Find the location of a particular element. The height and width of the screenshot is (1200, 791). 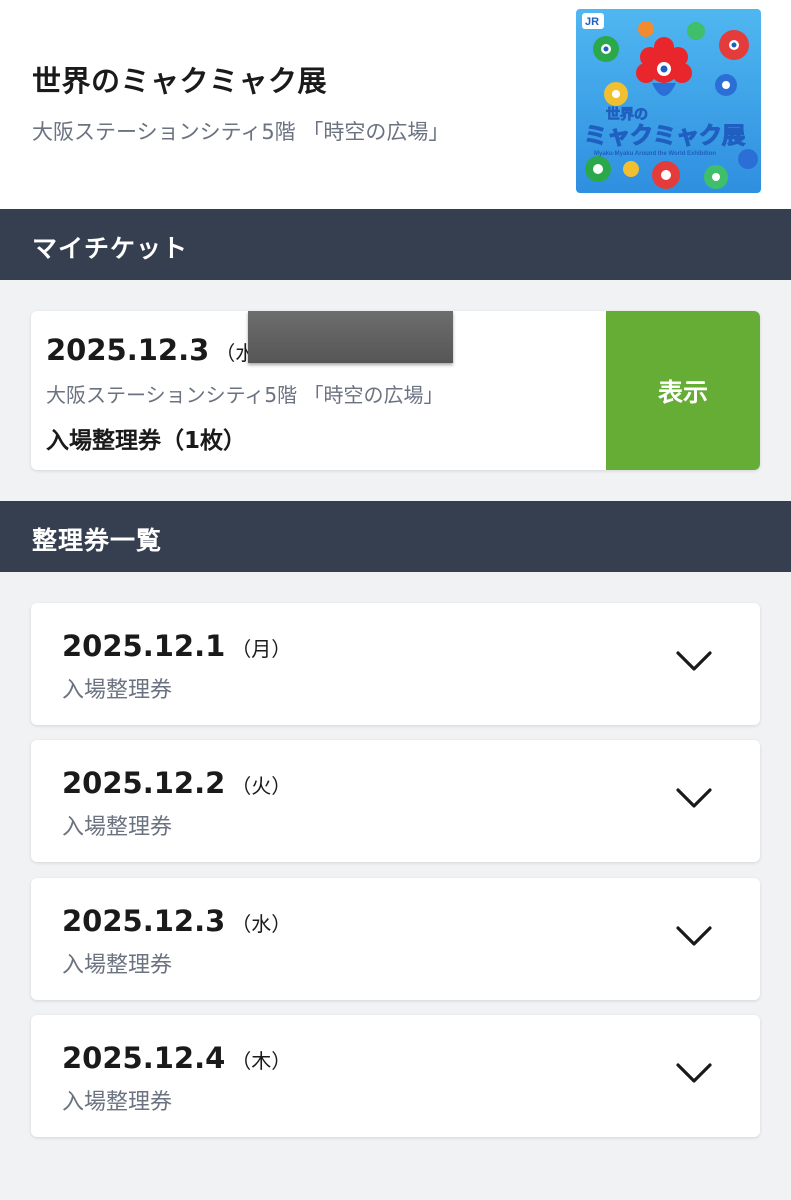

svg-text: ミャクミャク展 is located at coordinates (664, 136).